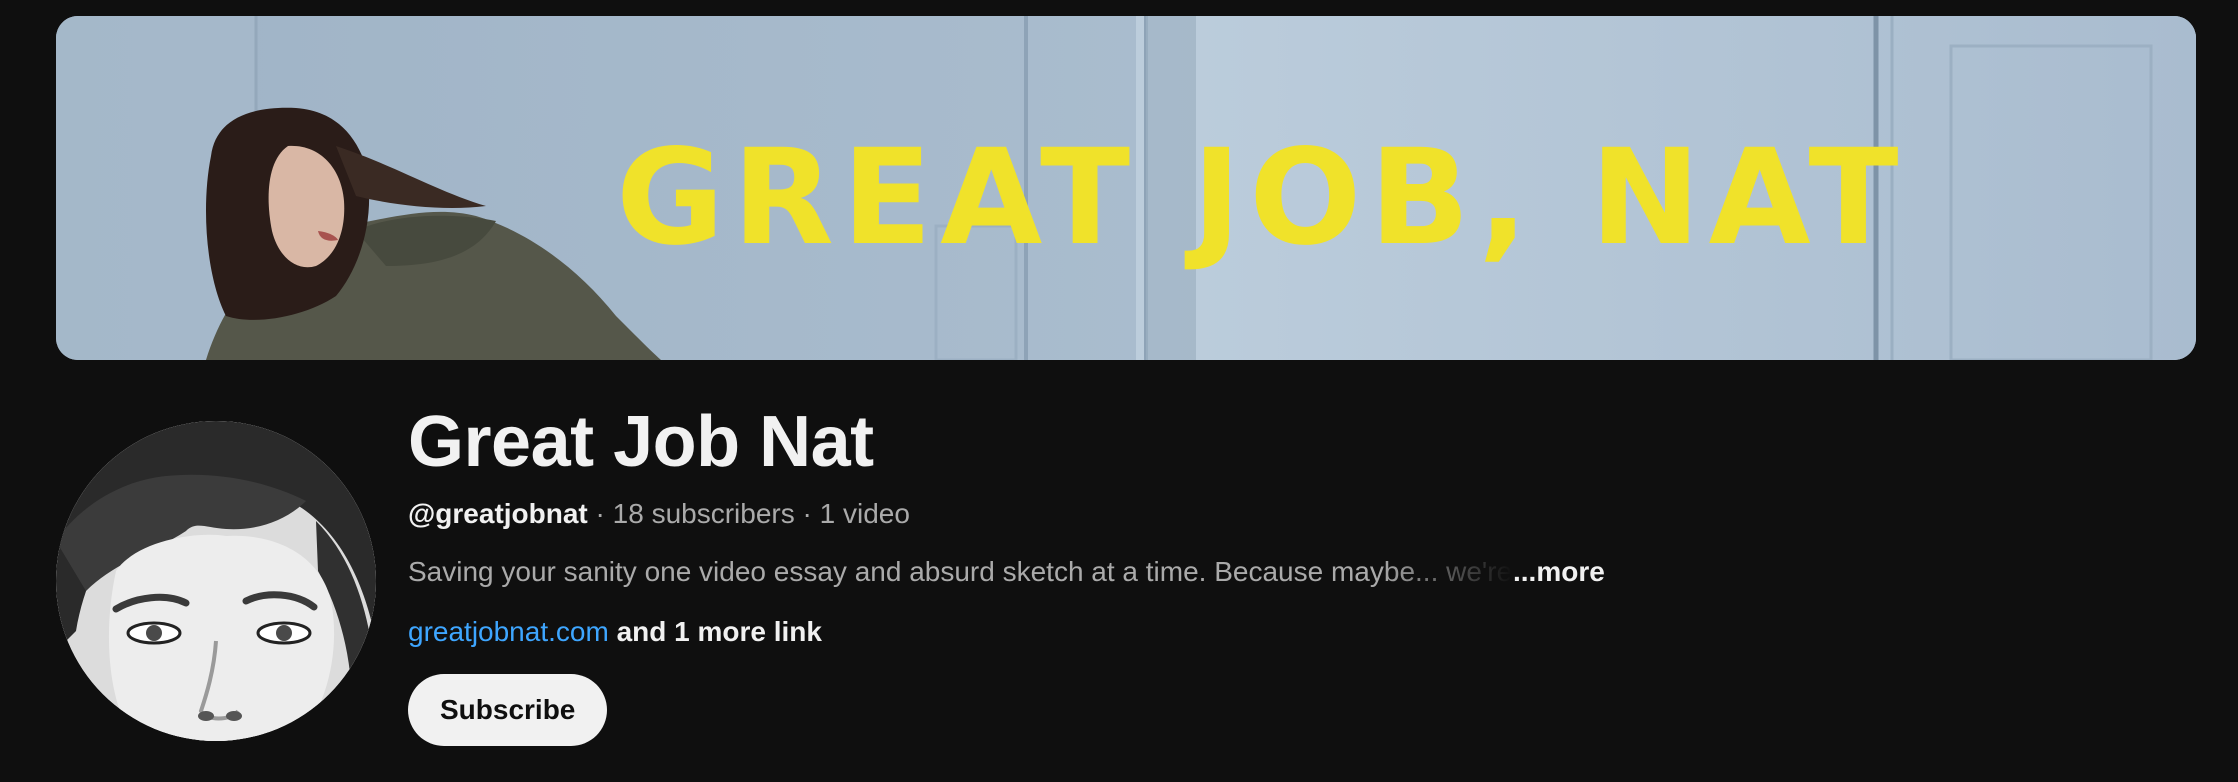 The width and height of the screenshot is (2238, 782). I want to click on channel-handle: @greatjobnat, so click(498, 513).